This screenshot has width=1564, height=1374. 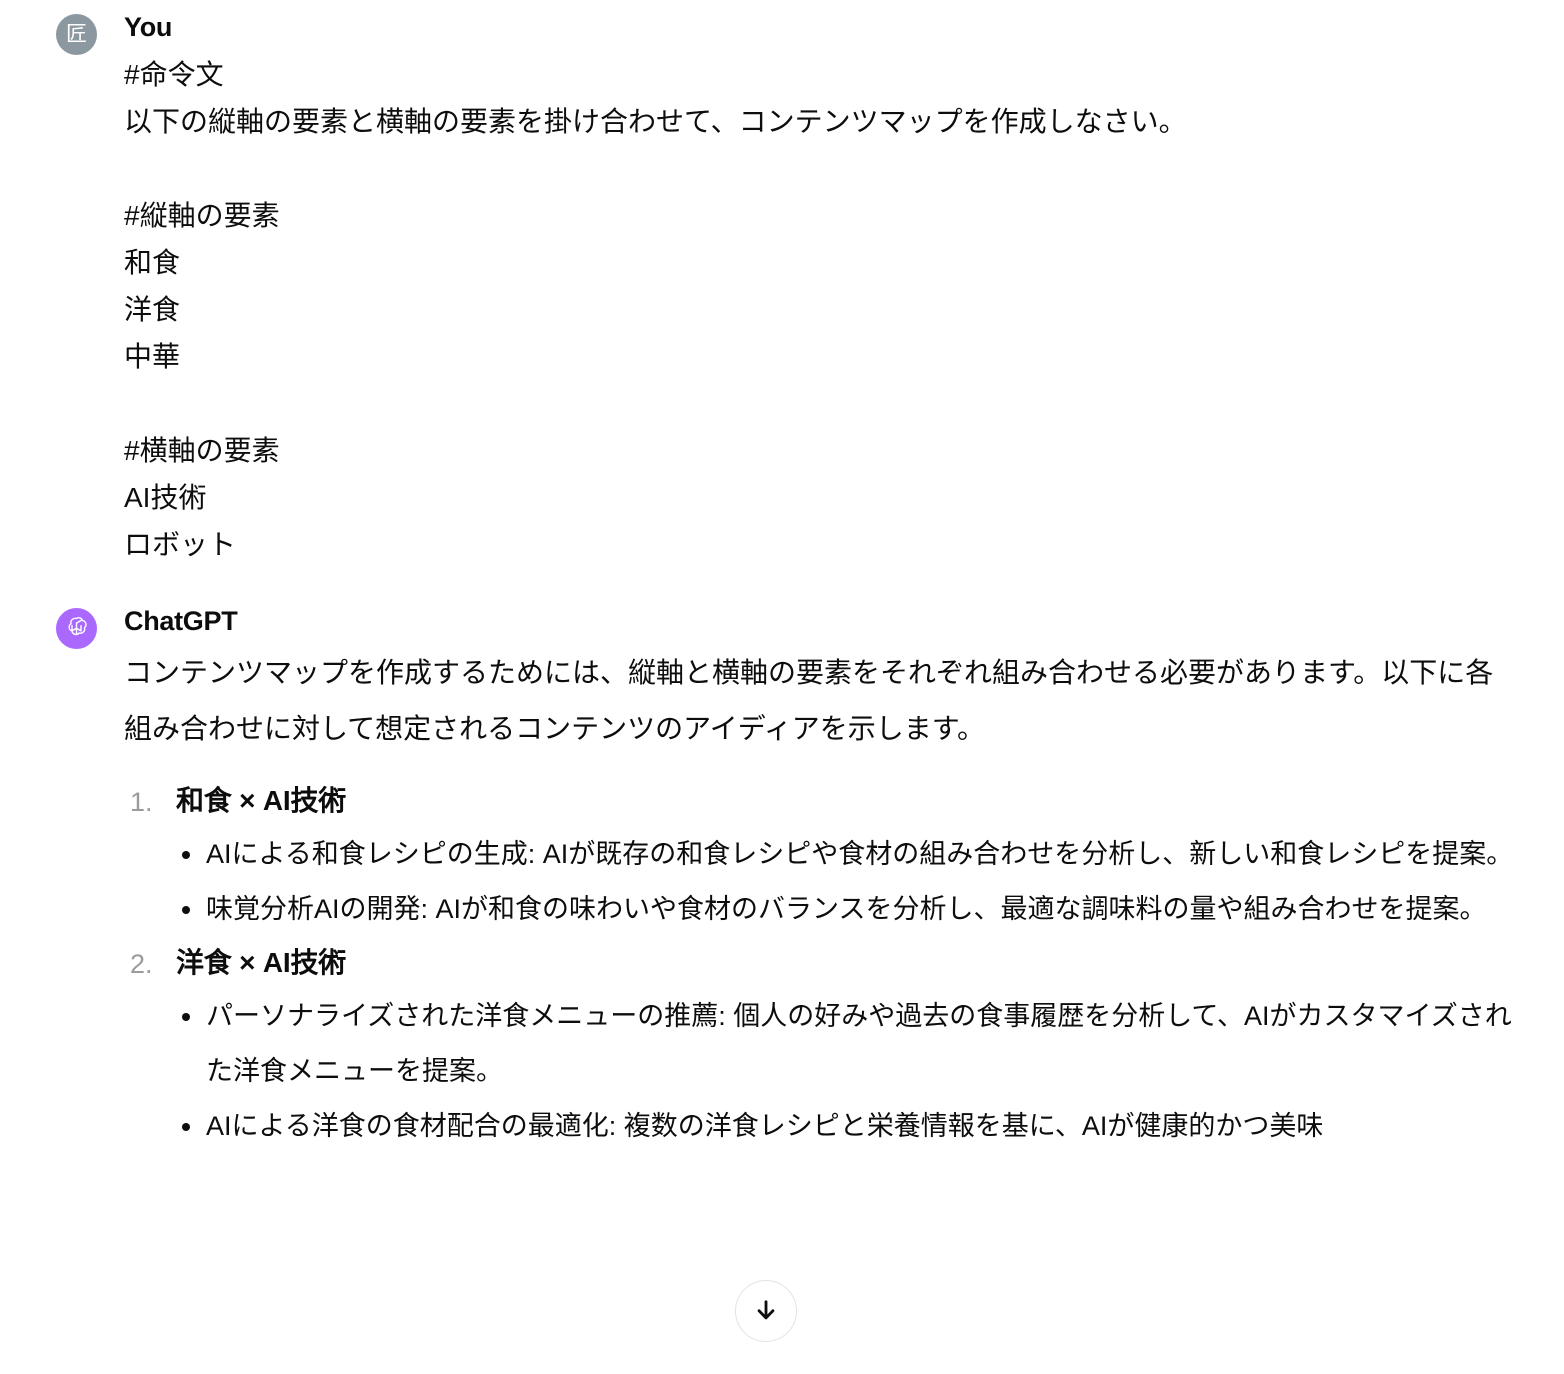 I want to click on avatar-glyph: 匠, so click(x=76, y=34).